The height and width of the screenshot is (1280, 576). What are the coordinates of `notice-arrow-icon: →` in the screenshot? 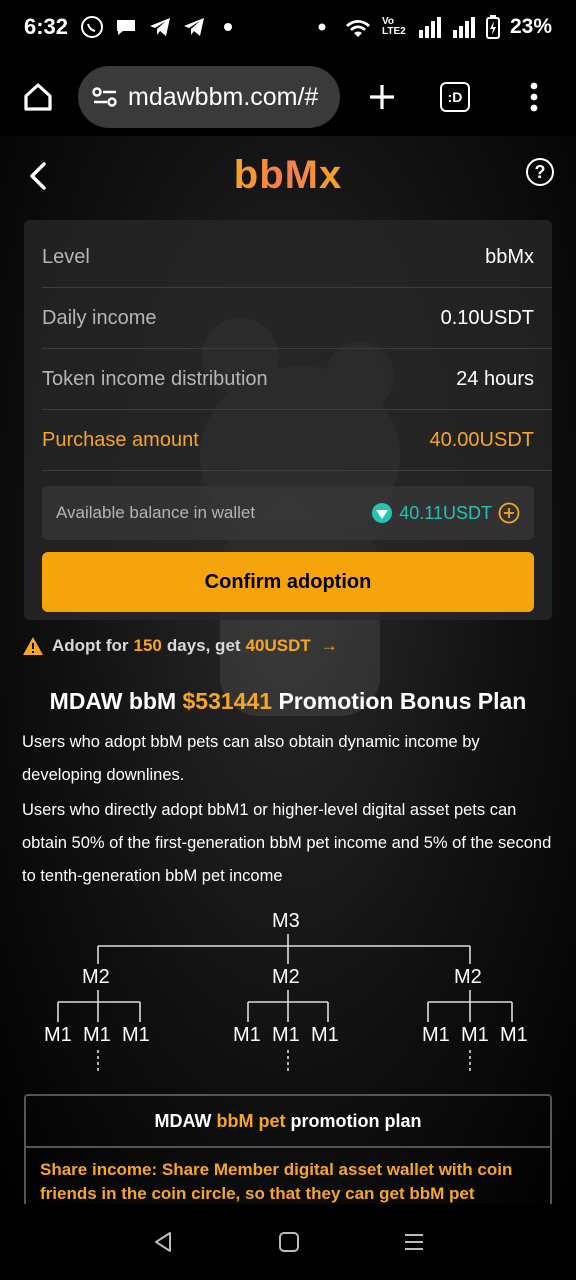 It's located at (329, 645).